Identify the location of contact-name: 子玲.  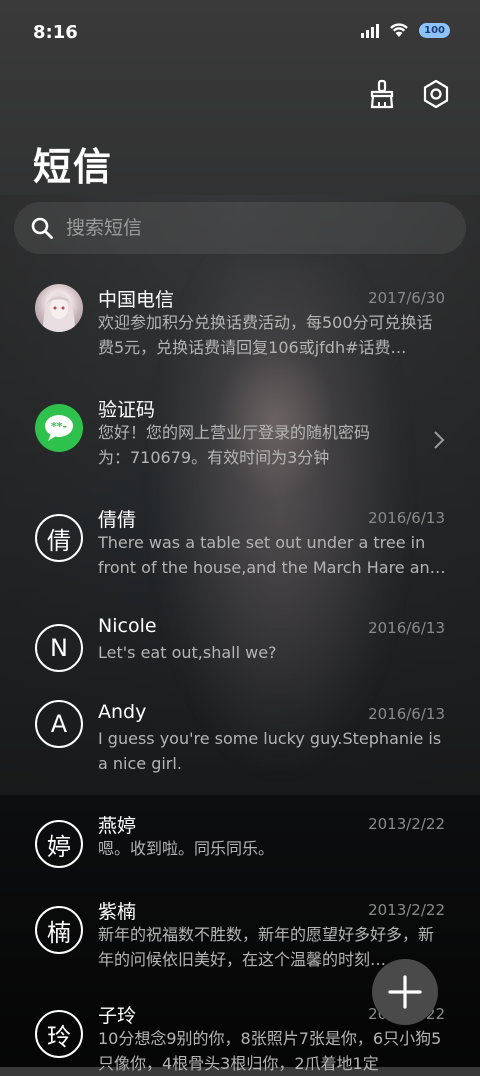
(117, 1016).